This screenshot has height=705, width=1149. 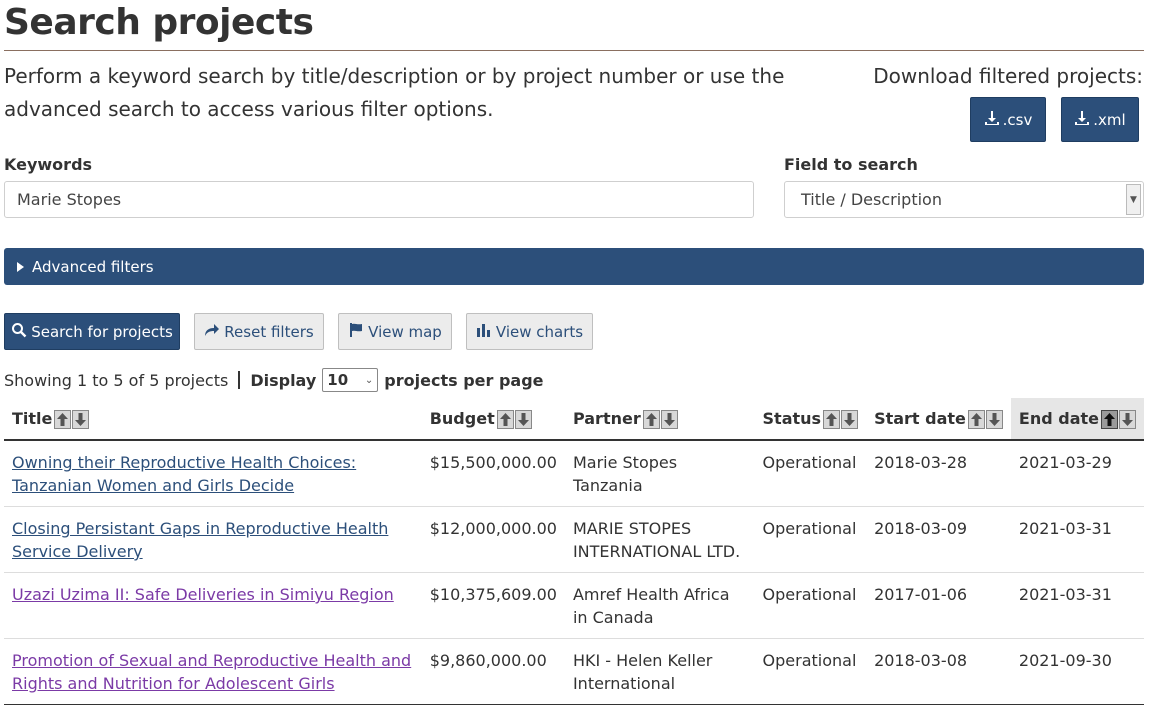 I want to click on divider, so click(x=239, y=380).